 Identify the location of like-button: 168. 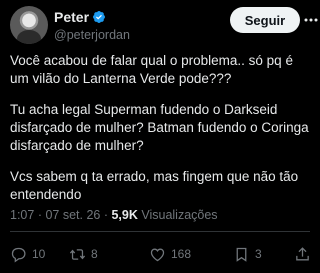
(170, 254).